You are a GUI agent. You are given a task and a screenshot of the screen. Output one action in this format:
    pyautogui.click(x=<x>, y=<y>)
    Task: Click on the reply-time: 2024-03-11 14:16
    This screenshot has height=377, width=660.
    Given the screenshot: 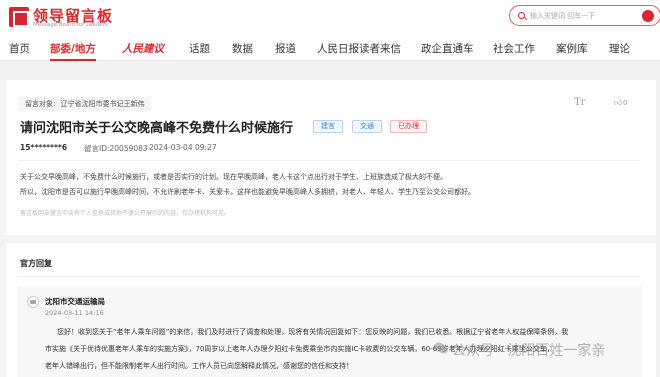 What is the action you would take?
    pyautogui.click(x=74, y=313)
    